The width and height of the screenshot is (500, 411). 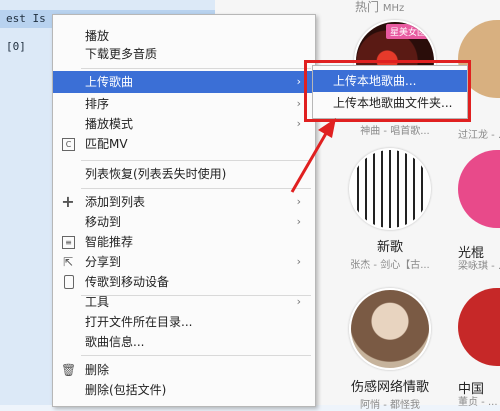 What do you see at coordinates (68, 201) in the screenshot?
I see `plus-icon: +` at bounding box center [68, 201].